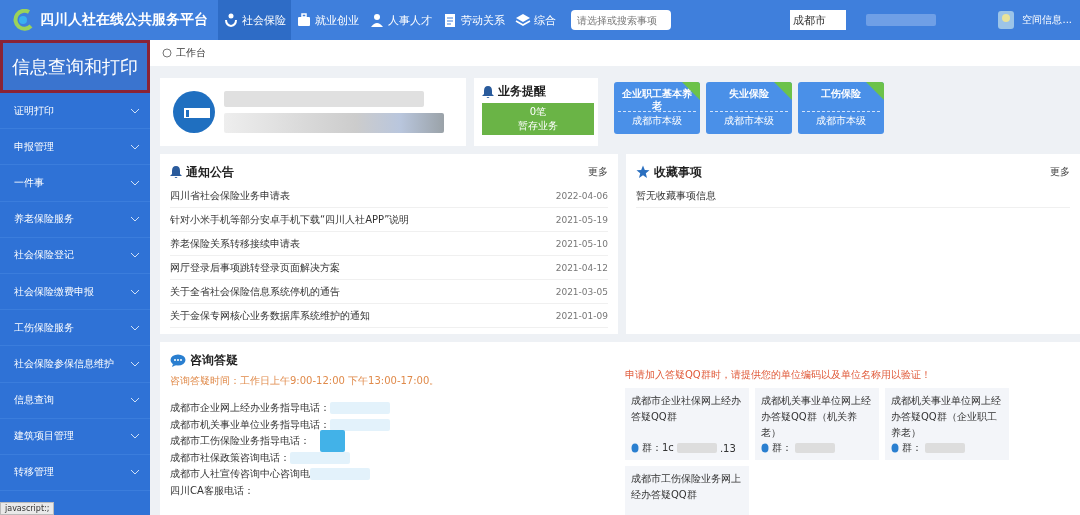 This screenshot has height=515, width=1080. I want to click on sidebar-item: 一件事, so click(75, 183).